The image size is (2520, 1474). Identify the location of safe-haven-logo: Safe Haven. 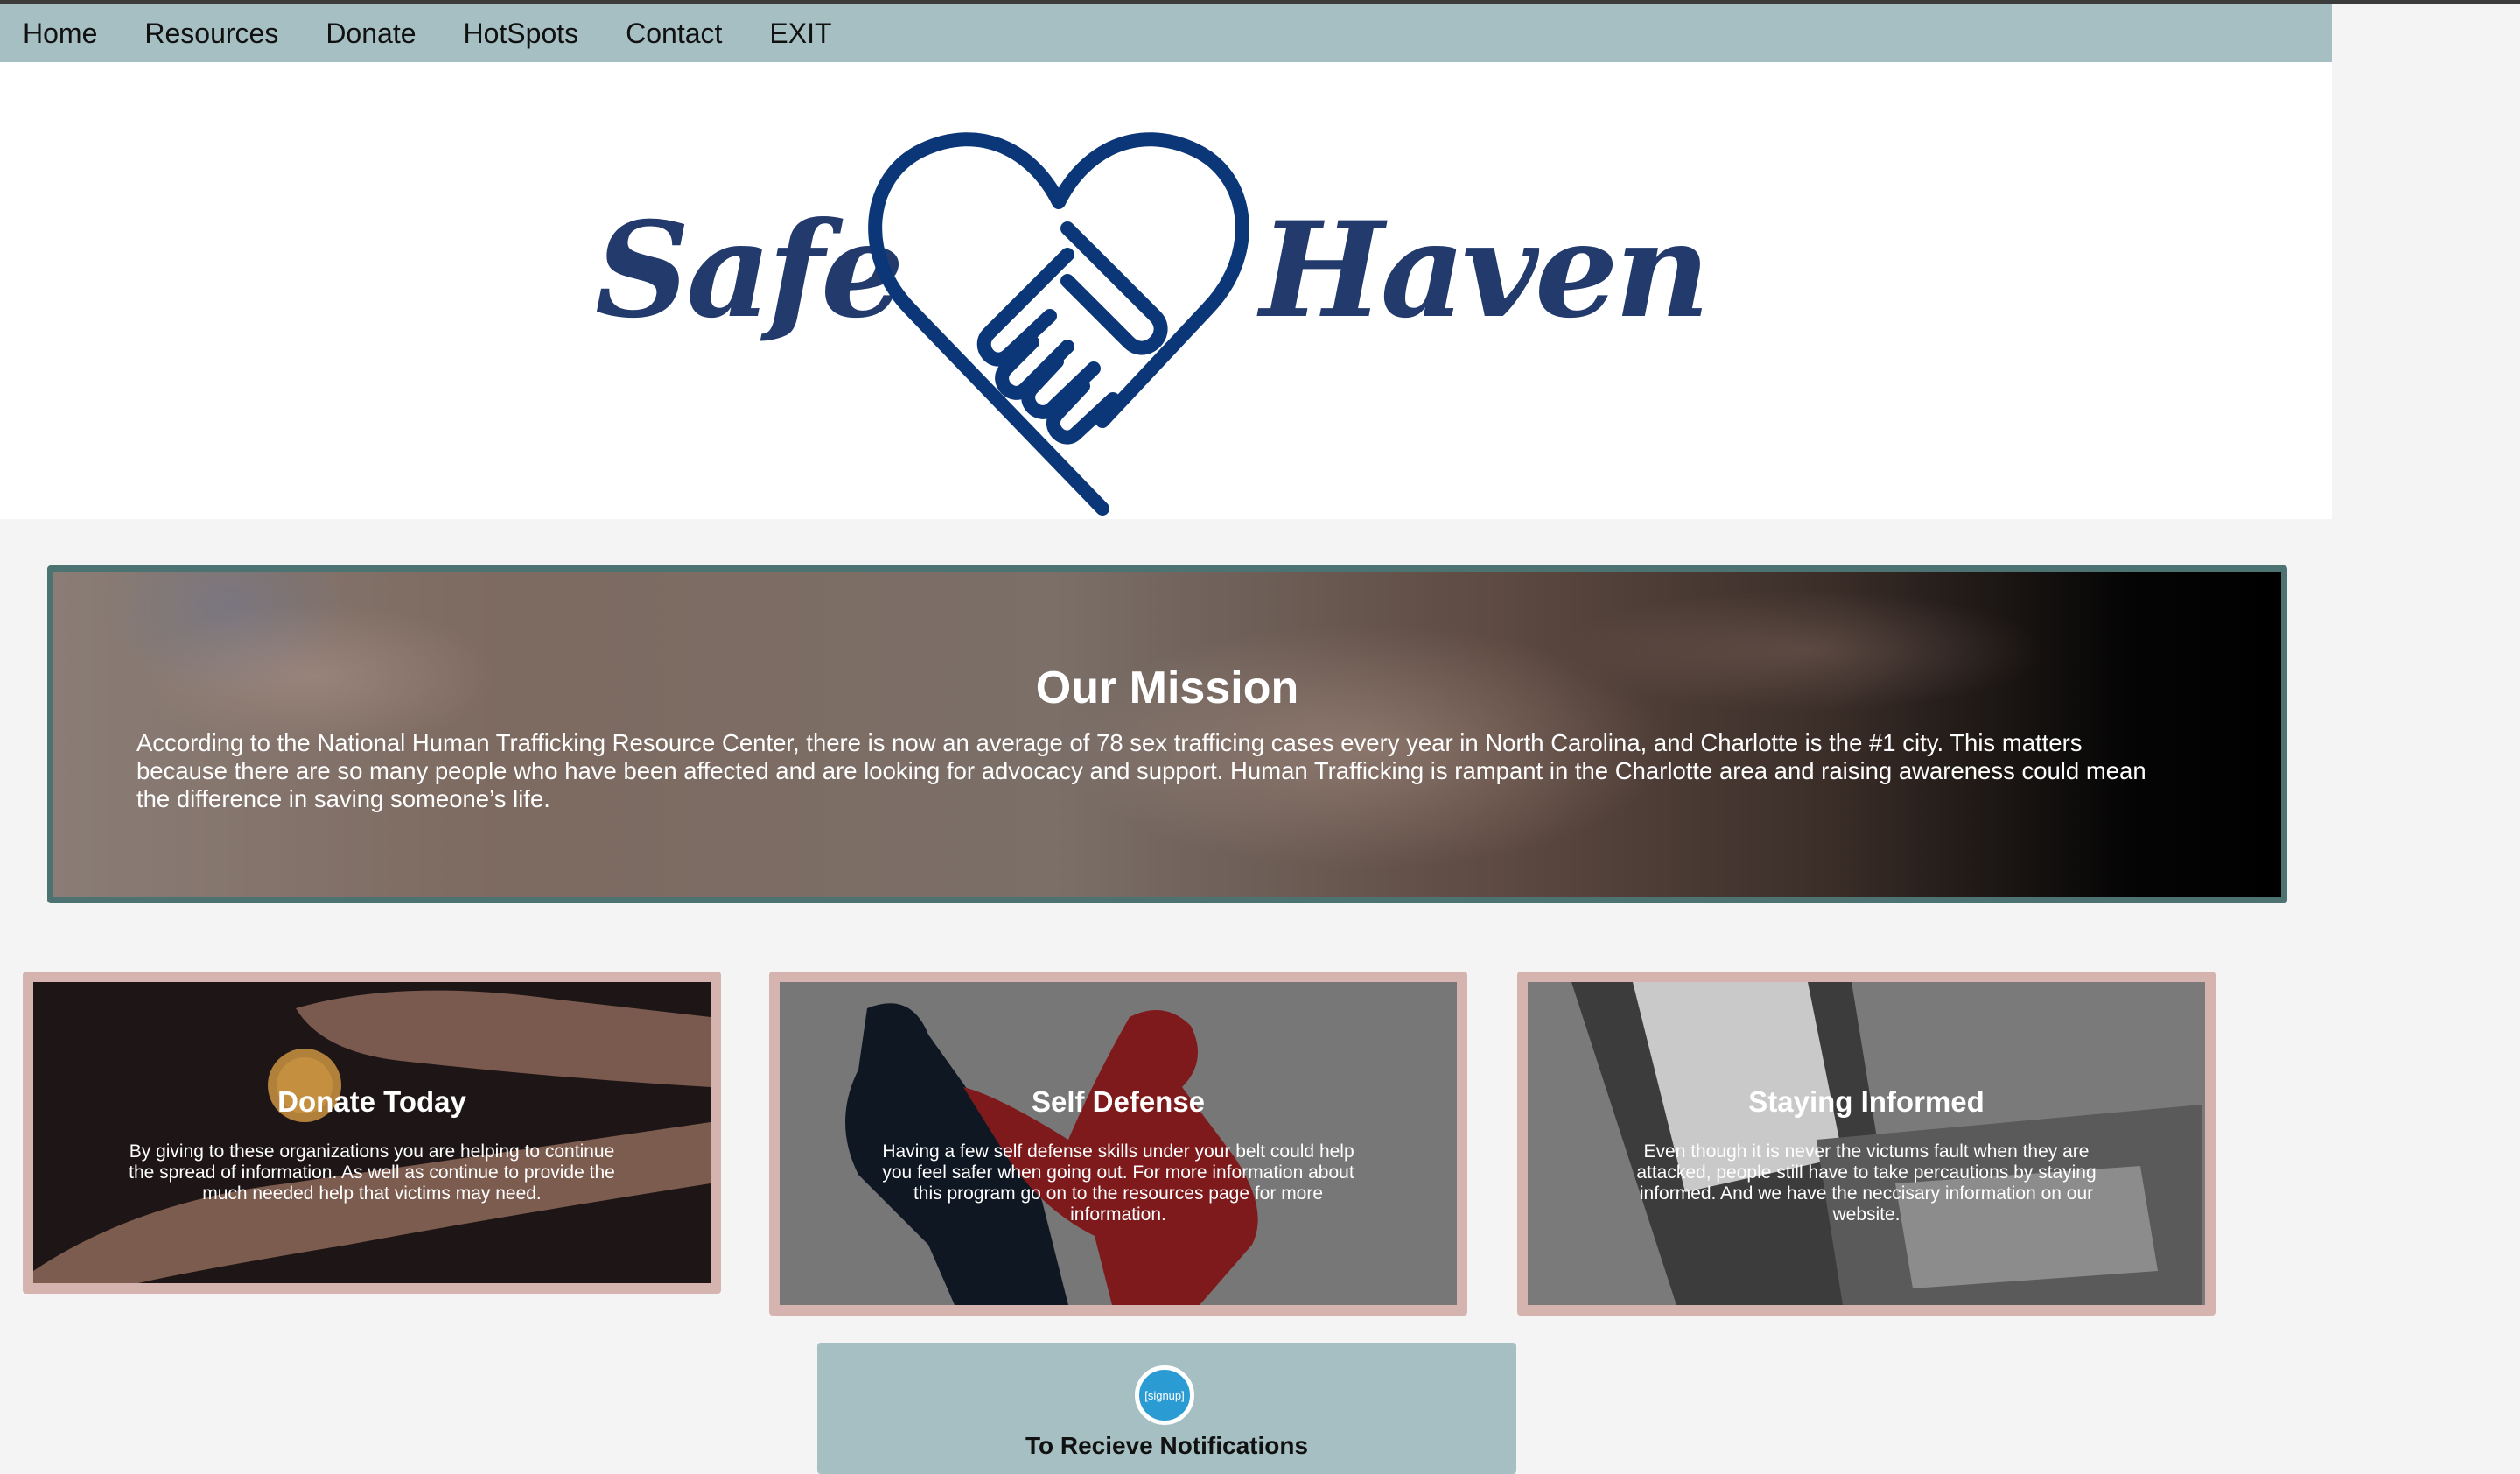
(1153, 324).